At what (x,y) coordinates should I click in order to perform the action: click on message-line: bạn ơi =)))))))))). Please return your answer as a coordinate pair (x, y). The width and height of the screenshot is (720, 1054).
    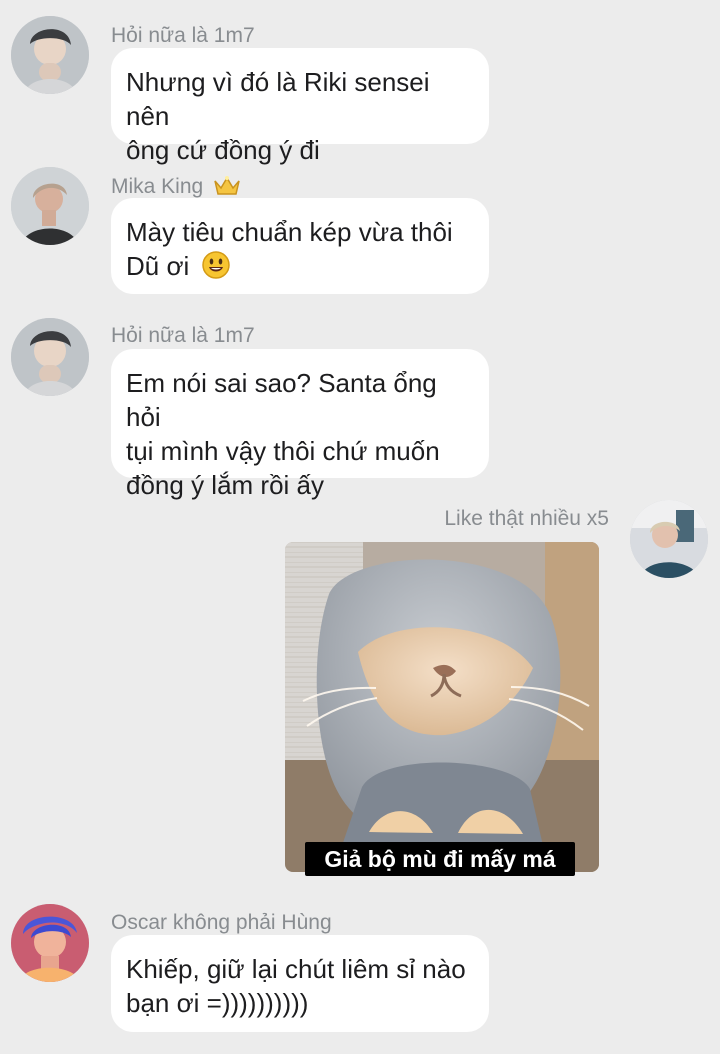
    Looking at the image, I should click on (217, 1003).